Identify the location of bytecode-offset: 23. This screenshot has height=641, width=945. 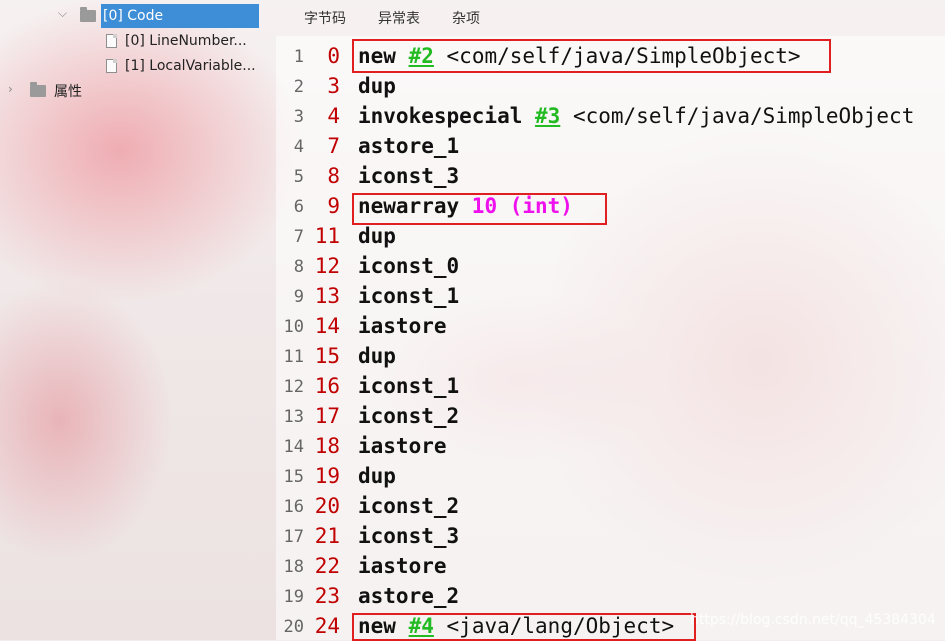
(460, 596).